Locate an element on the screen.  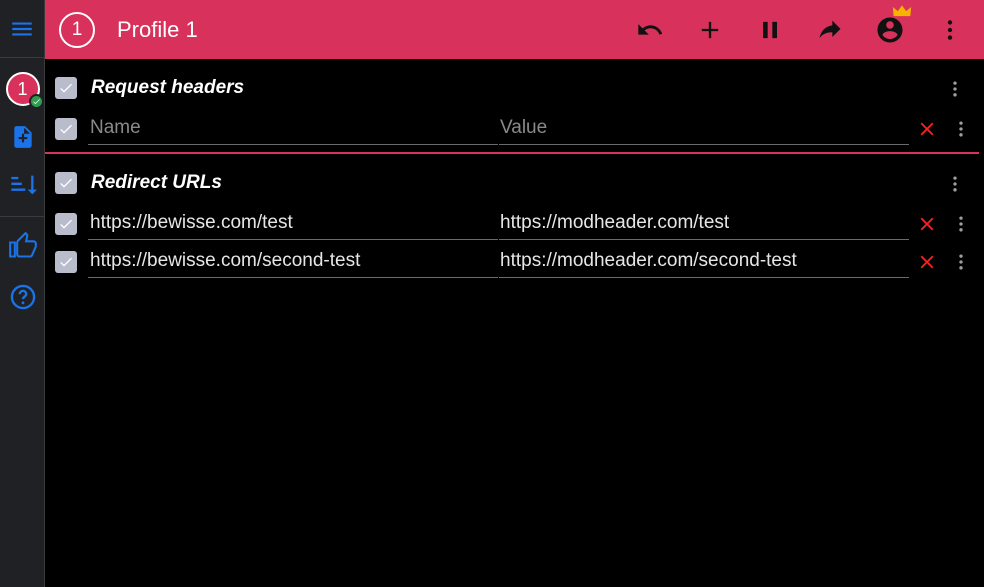
menu-button is located at coordinates (22, 29).